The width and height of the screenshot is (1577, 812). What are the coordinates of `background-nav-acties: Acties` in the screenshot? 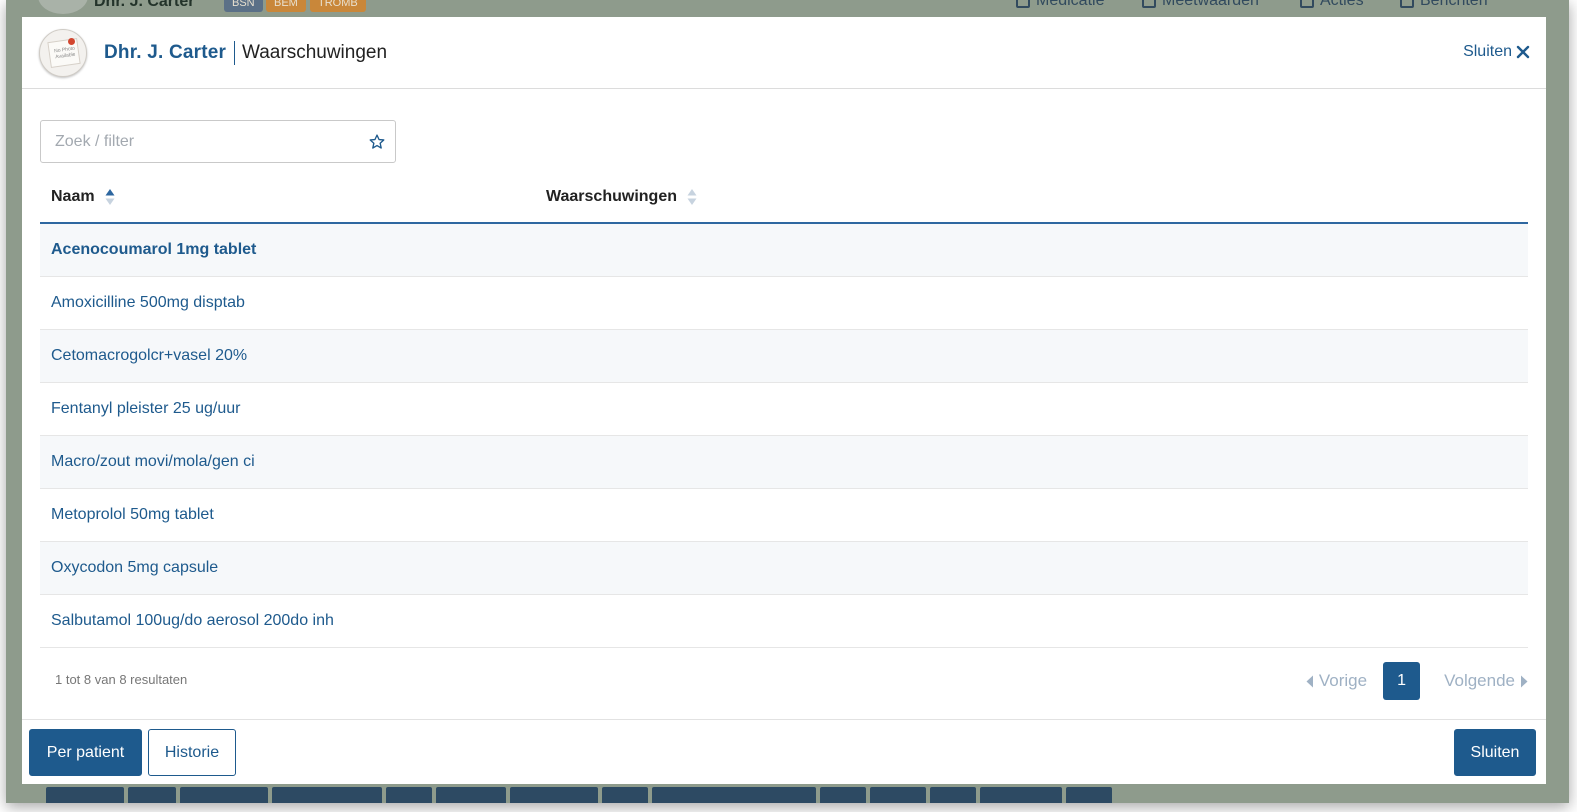 It's located at (1332, 5).